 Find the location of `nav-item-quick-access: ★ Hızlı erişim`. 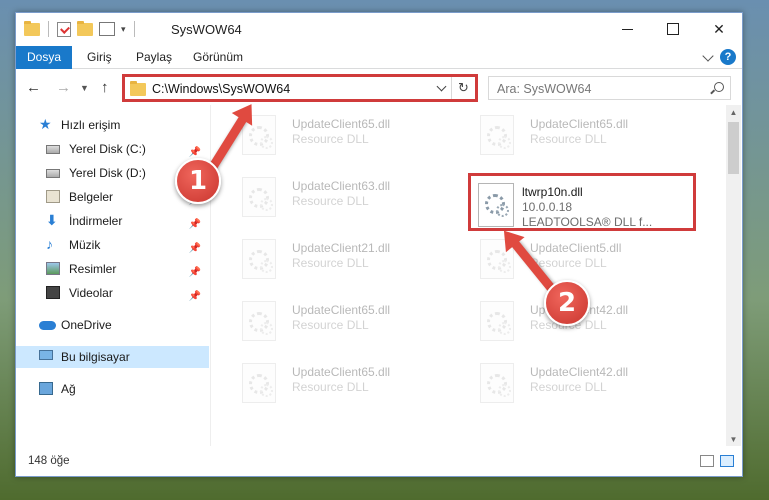

nav-item-quick-access: ★ Hızlı erişim is located at coordinates (112, 125).